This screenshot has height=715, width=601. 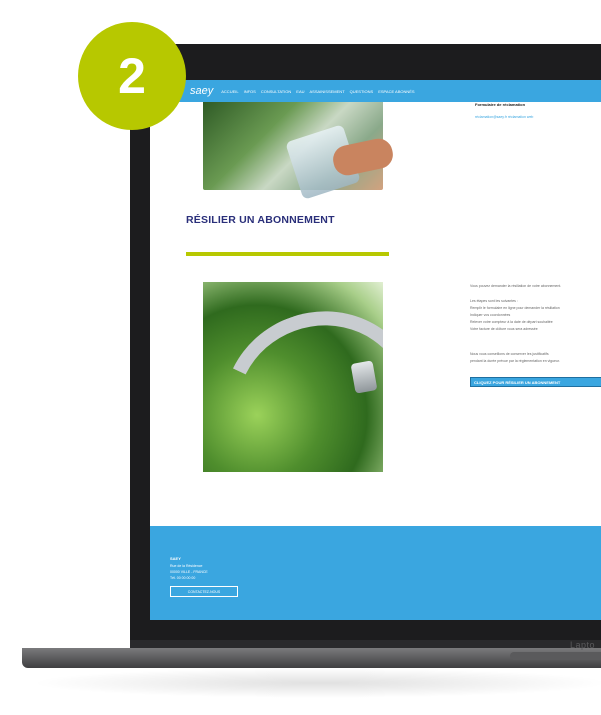 What do you see at coordinates (555, 656) in the screenshot?
I see `laptop-notch` at bounding box center [555, 656].